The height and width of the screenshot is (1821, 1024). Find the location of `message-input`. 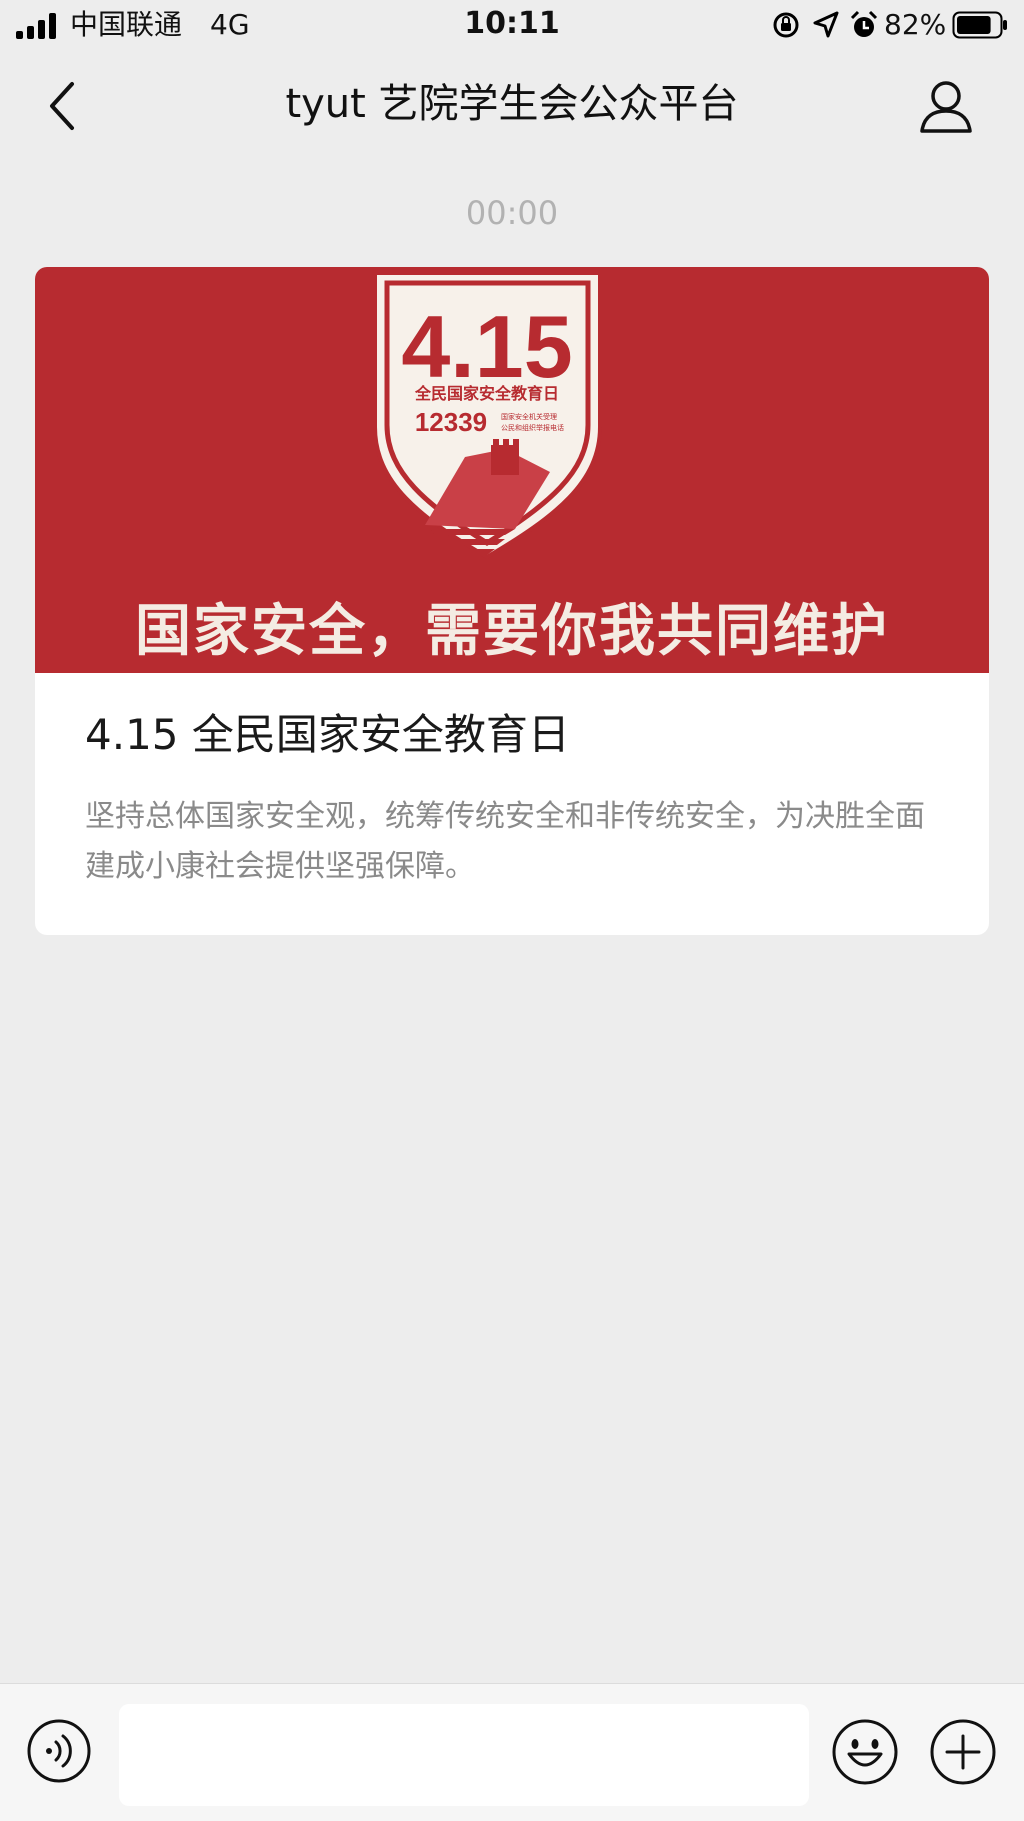

message-input is located at coordinates (464, 1755).